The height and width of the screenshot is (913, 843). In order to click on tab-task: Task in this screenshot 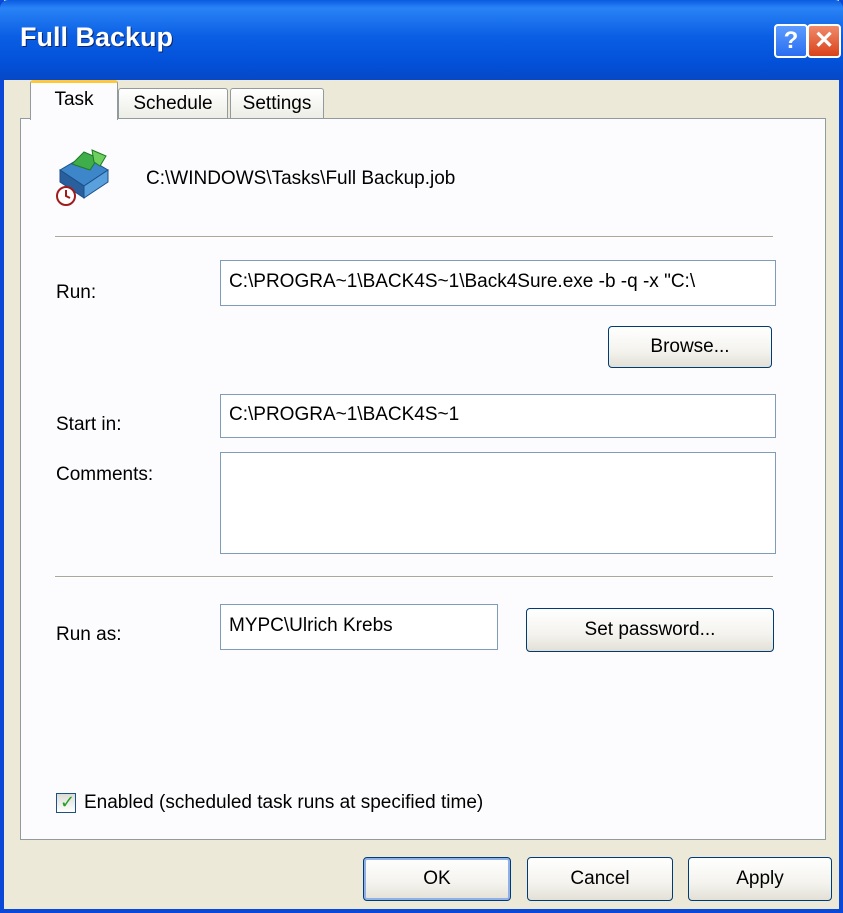, I will do `click(74, 100)`.